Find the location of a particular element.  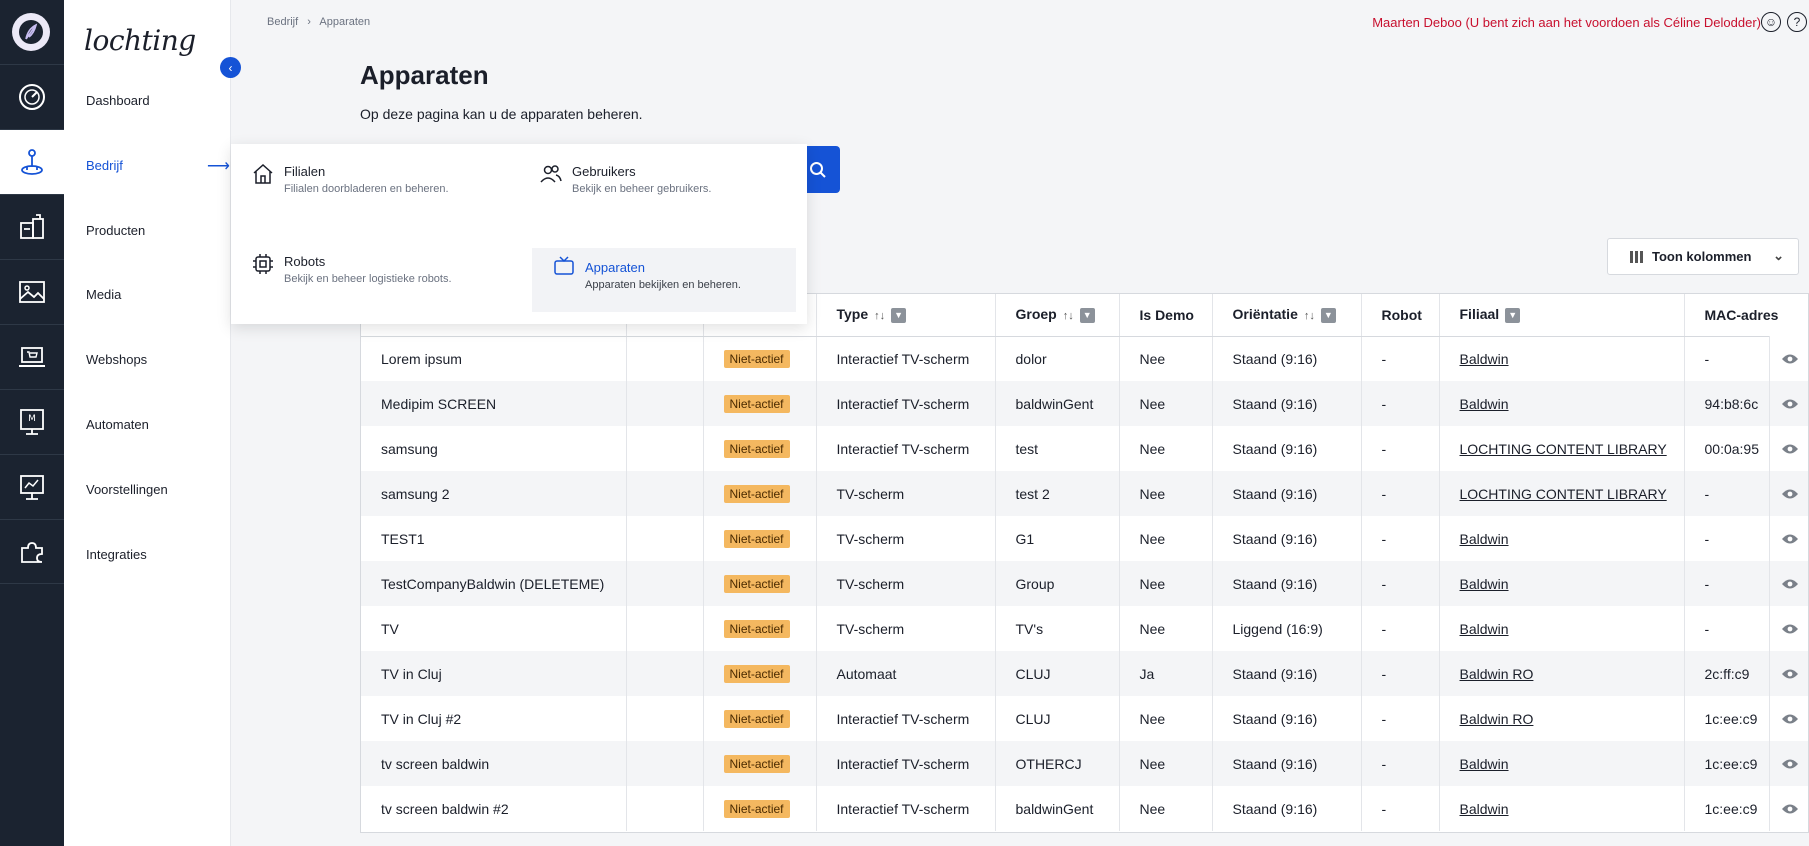

rail-media-image-icon is located at coordinates (32, 291).